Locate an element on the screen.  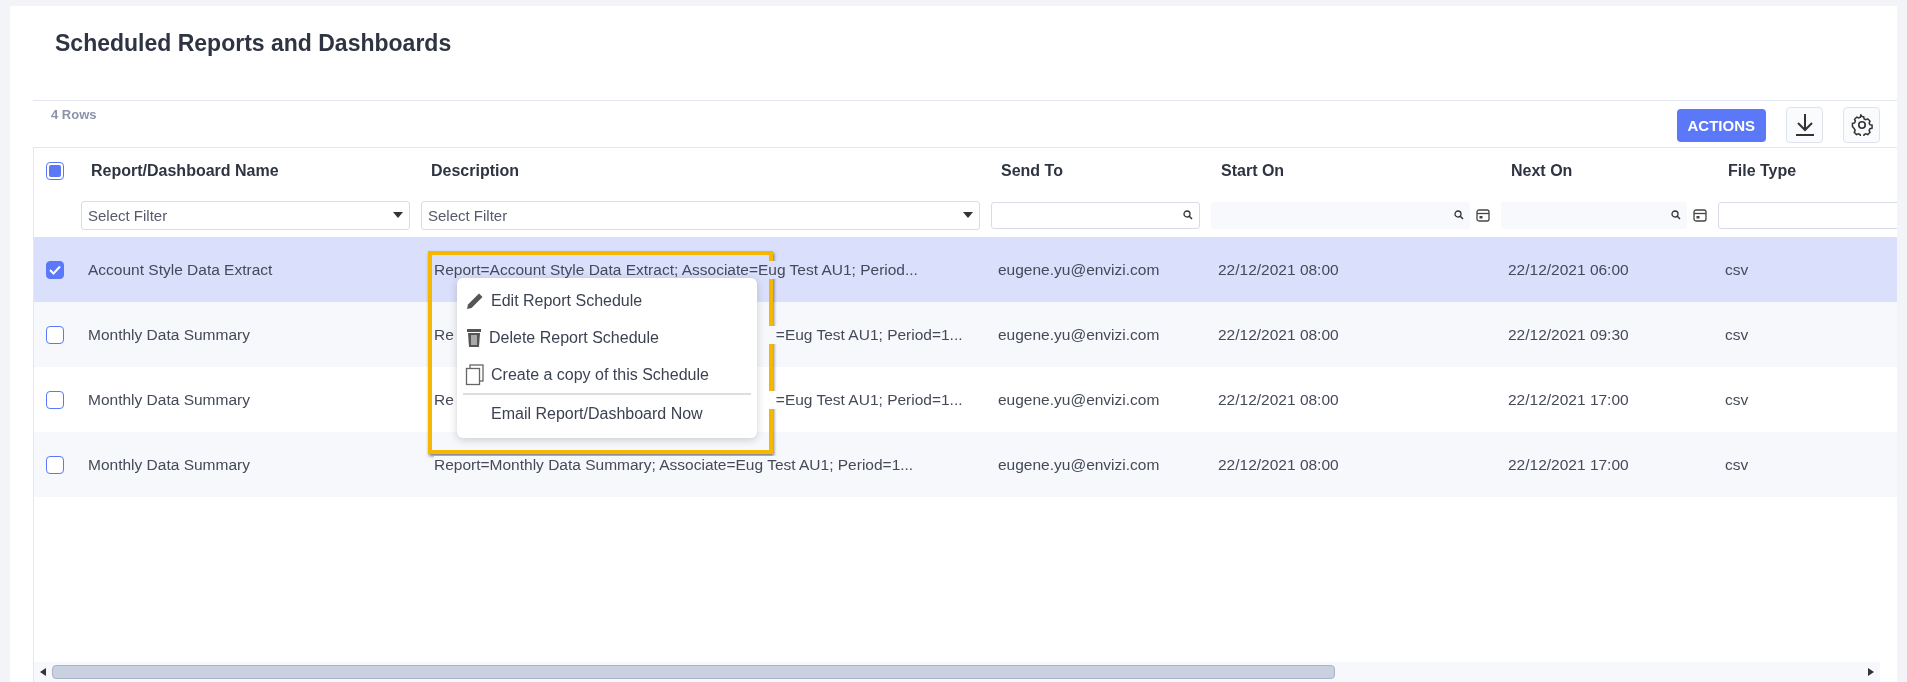
table-cell-text: 22/12/2021 09:30 is located at coordinates (1568, 334).